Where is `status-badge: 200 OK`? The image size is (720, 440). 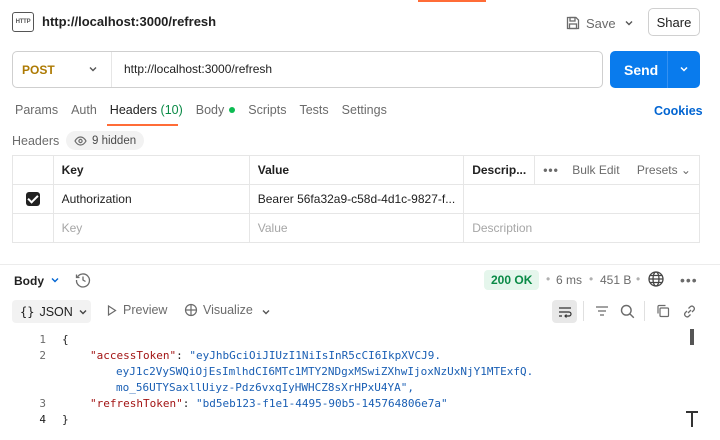
status-badge: 200 OK is located at coordinates (512, 280).